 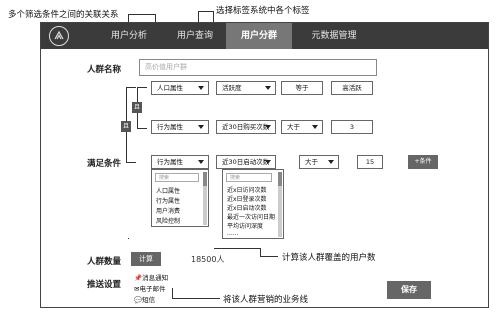 I want to click on tag-scroll-thumb, so click(x=280, y=179).